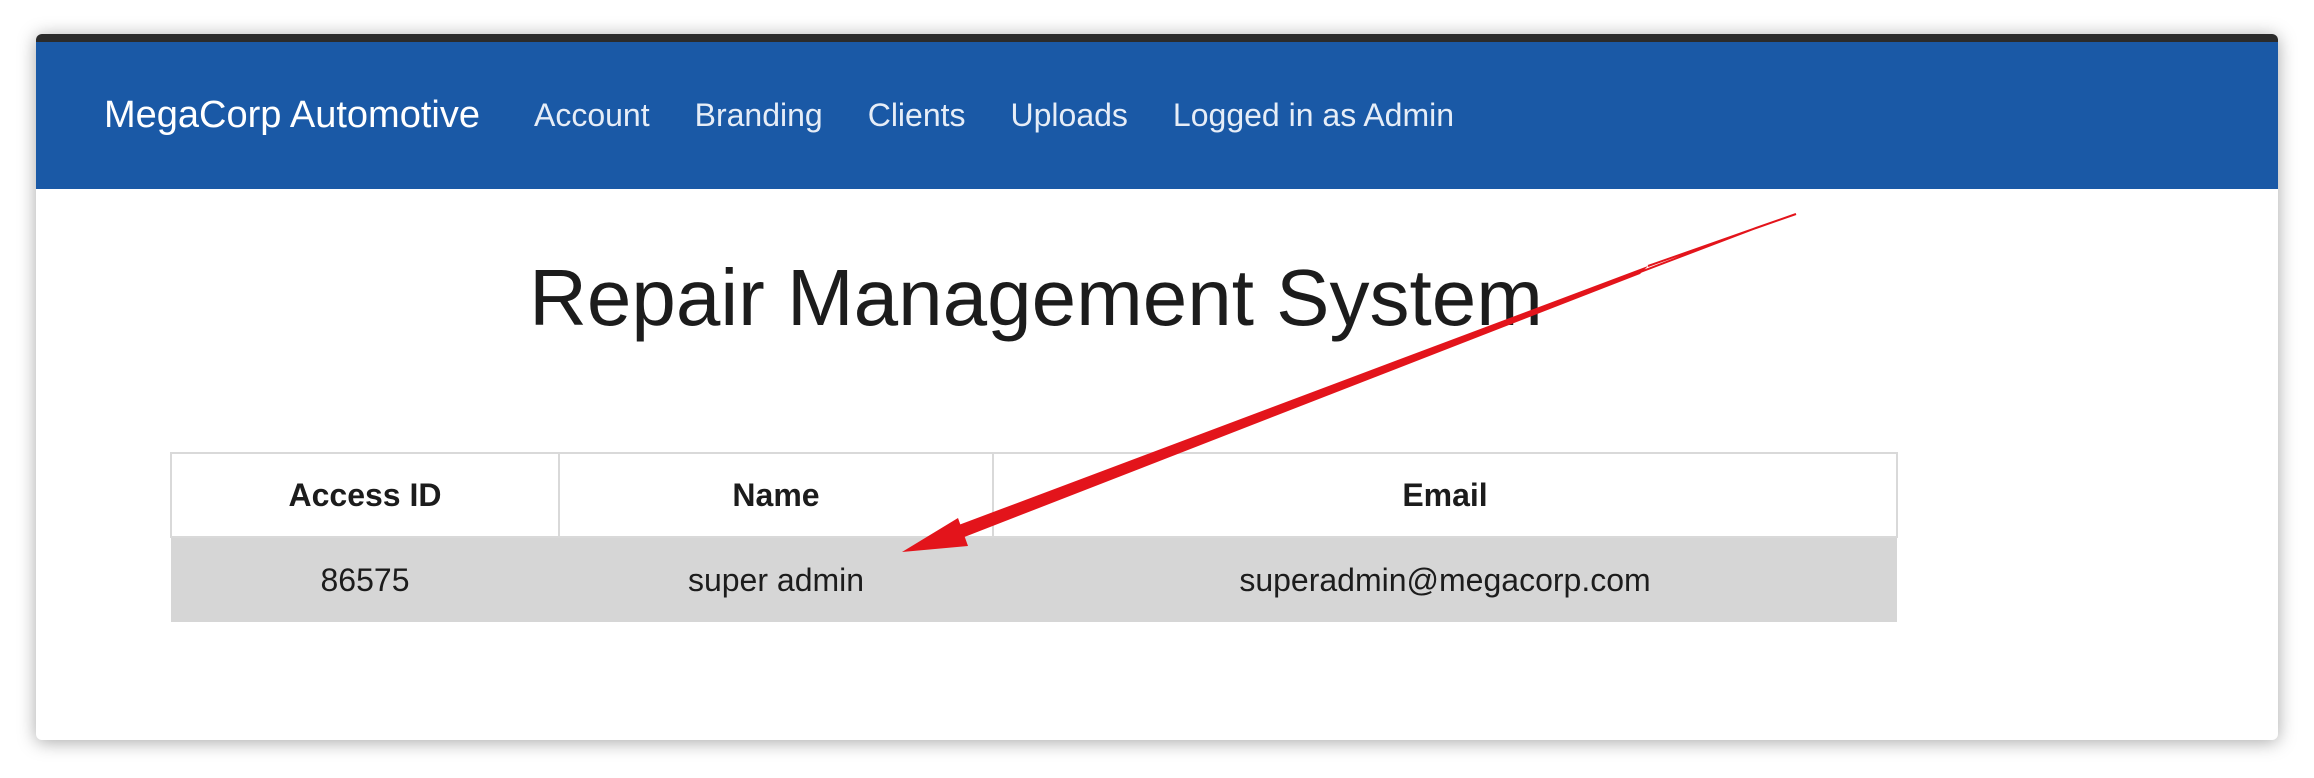 This screenshot has width=2314, height=778. Describe the element at coordinates (365, 579) in the screenshot. I see `cell-access-id: 86575` at that location.